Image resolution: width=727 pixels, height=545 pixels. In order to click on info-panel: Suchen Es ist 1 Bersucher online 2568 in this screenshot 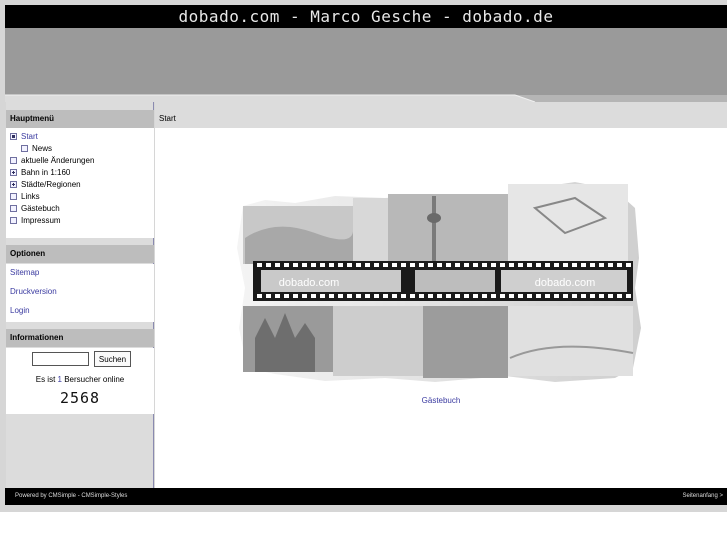, I will do `click(80, 381)`.